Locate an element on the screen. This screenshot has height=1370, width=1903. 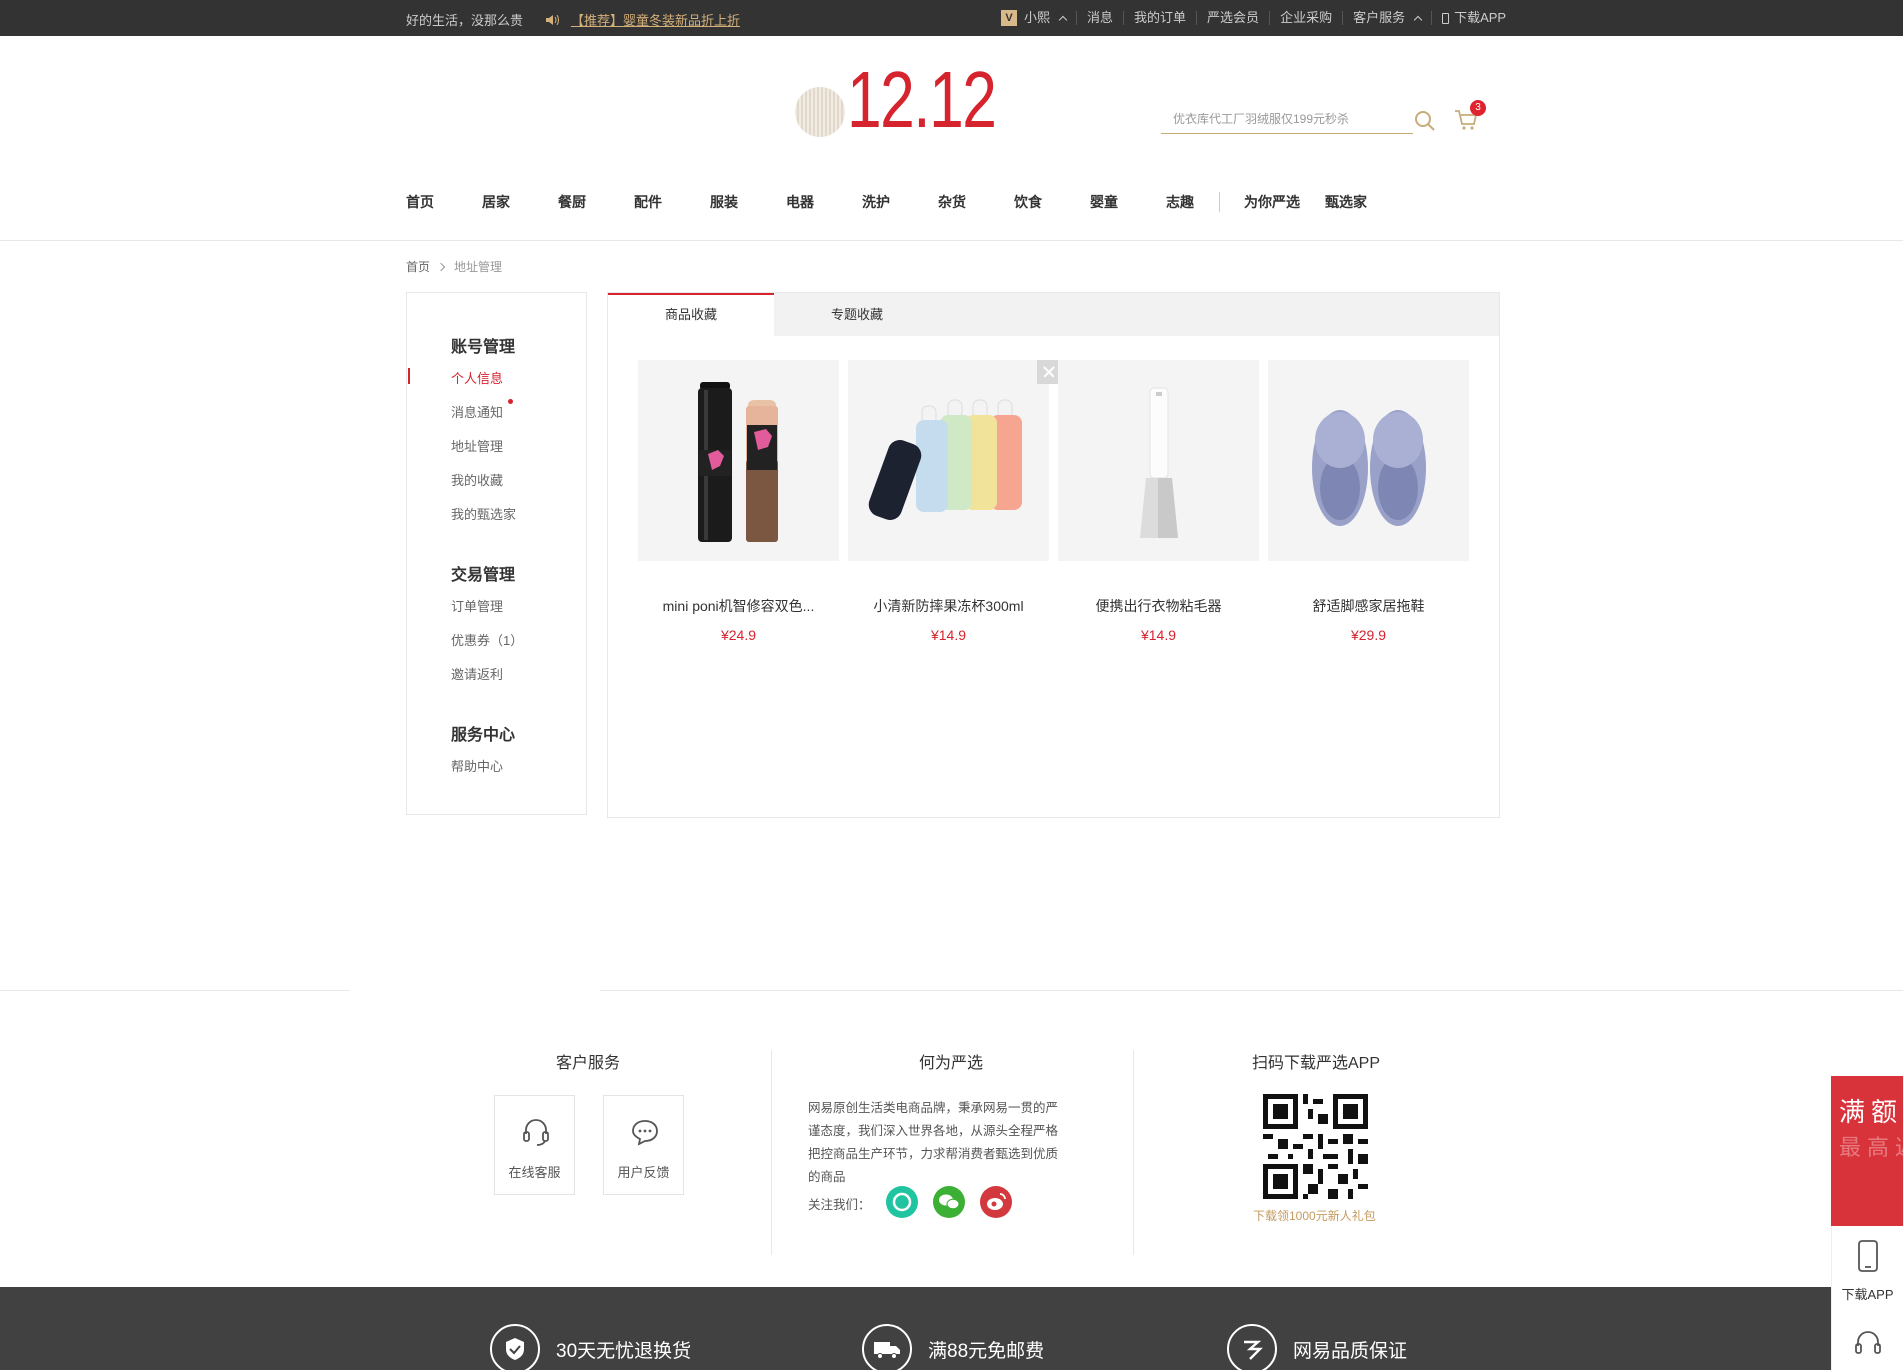
top-links: V 小熙 消息 我的订单 严选会员 企业采购 客户服务 下载APP is located at coordinates (1258, 18).